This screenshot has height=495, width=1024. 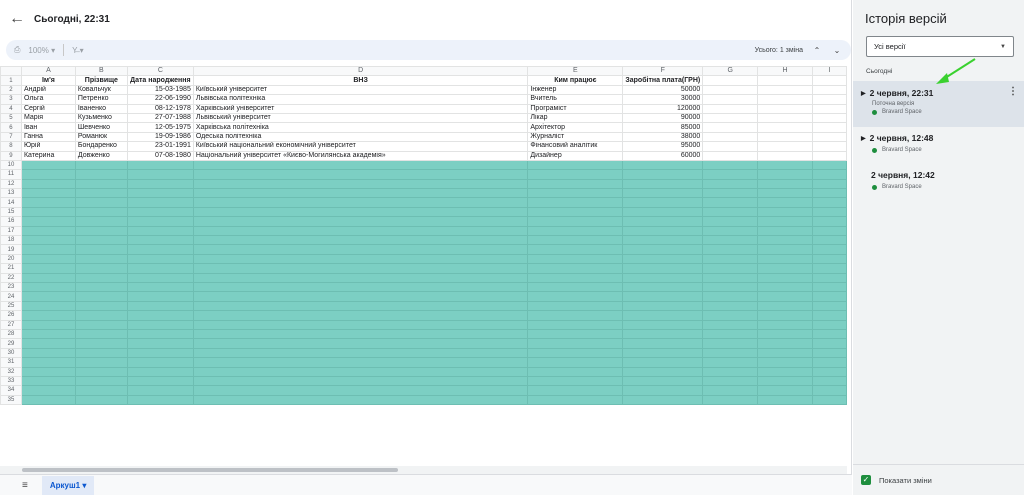 I want to click on more-vert-icon: ⋮, so click(x=1013, y=91).